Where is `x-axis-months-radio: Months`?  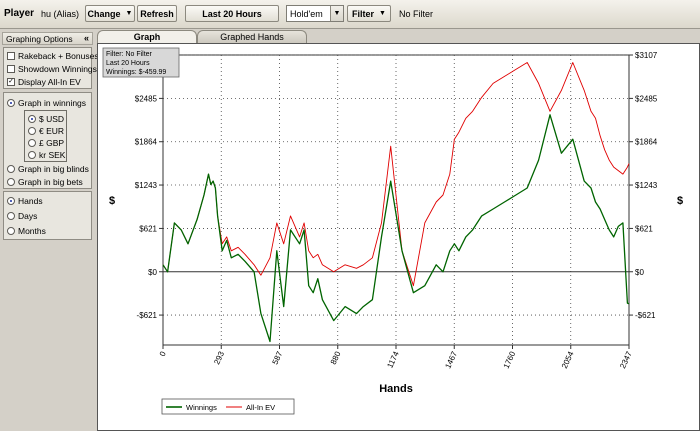 x-axis-months-radio: Months is located at coordinates (26, 231).